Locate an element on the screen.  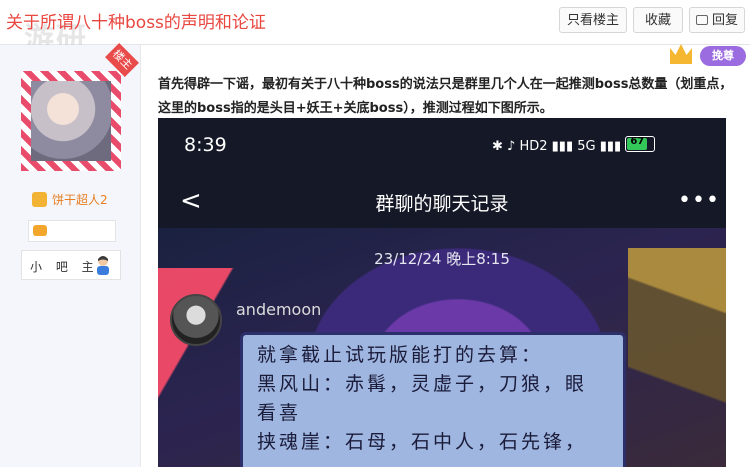
vip-badge: 挽尊 is located at coordinates (708, 55).